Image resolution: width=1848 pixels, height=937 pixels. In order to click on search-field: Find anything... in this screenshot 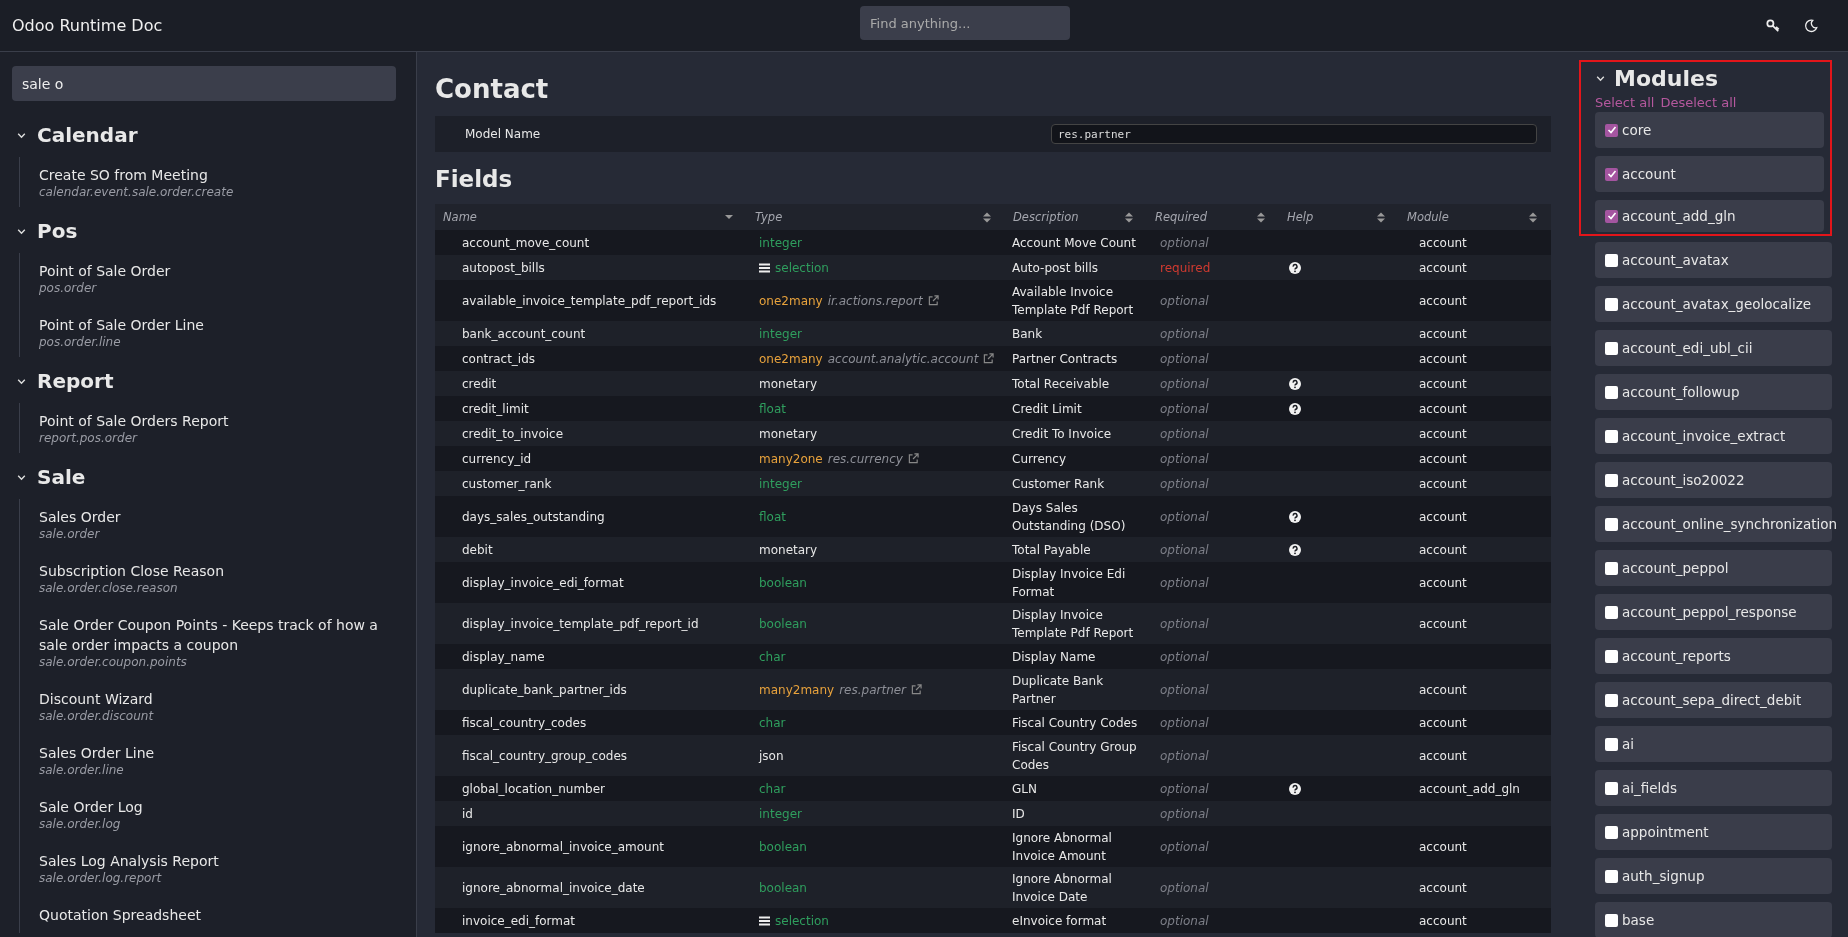, I will do `click(965, 23)`.